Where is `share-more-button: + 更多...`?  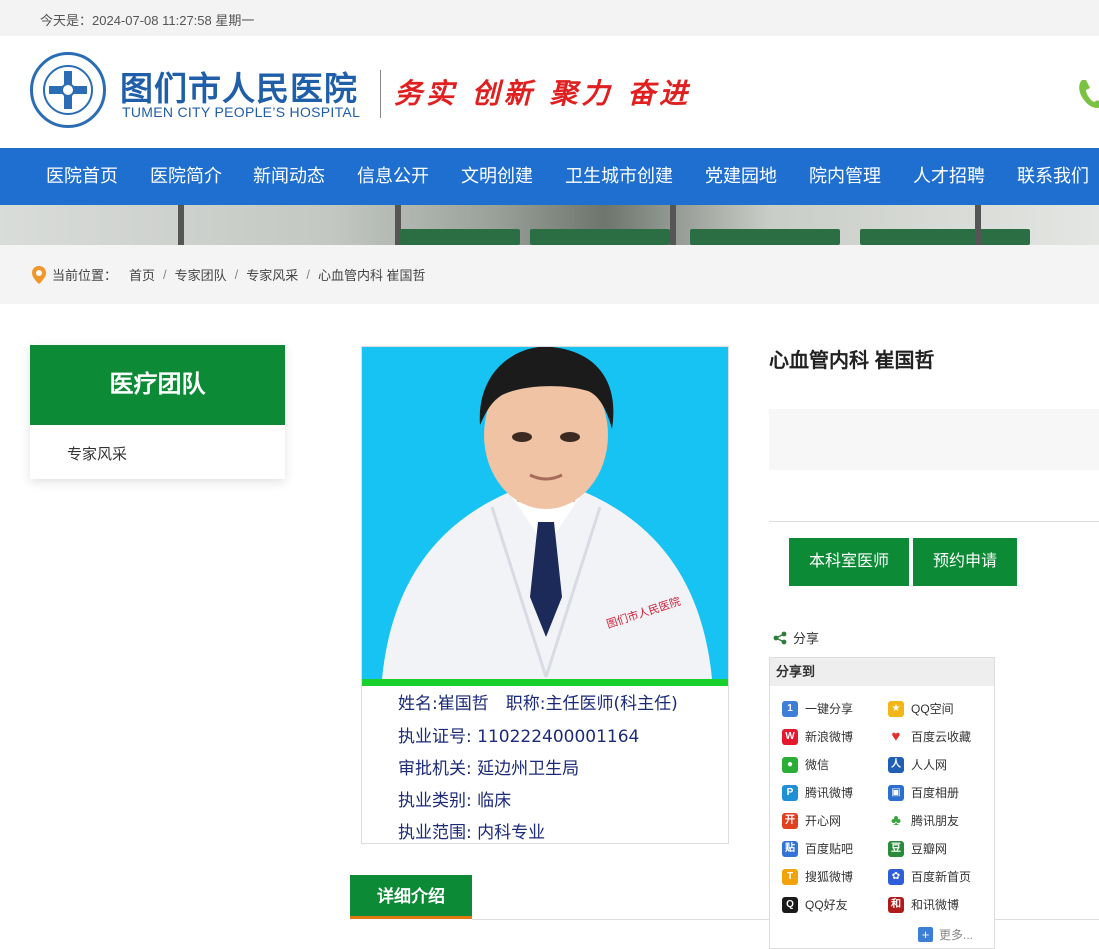
share-more-button: + 更多... is located at coordinates (945, 934).